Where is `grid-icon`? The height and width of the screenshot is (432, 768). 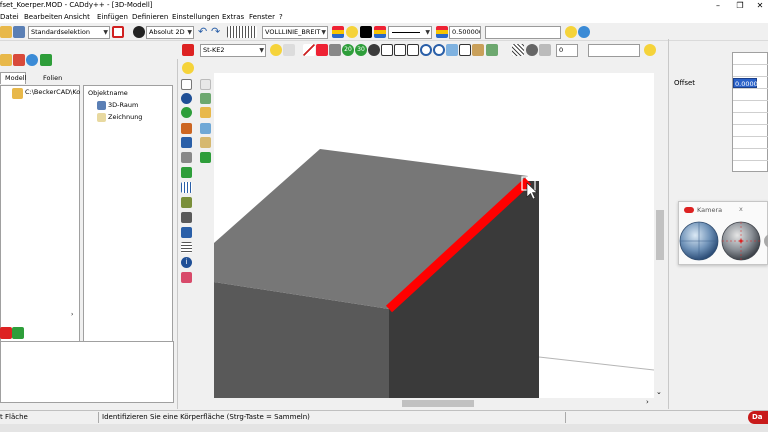 grid-icon is located at coordinates (242, 32).